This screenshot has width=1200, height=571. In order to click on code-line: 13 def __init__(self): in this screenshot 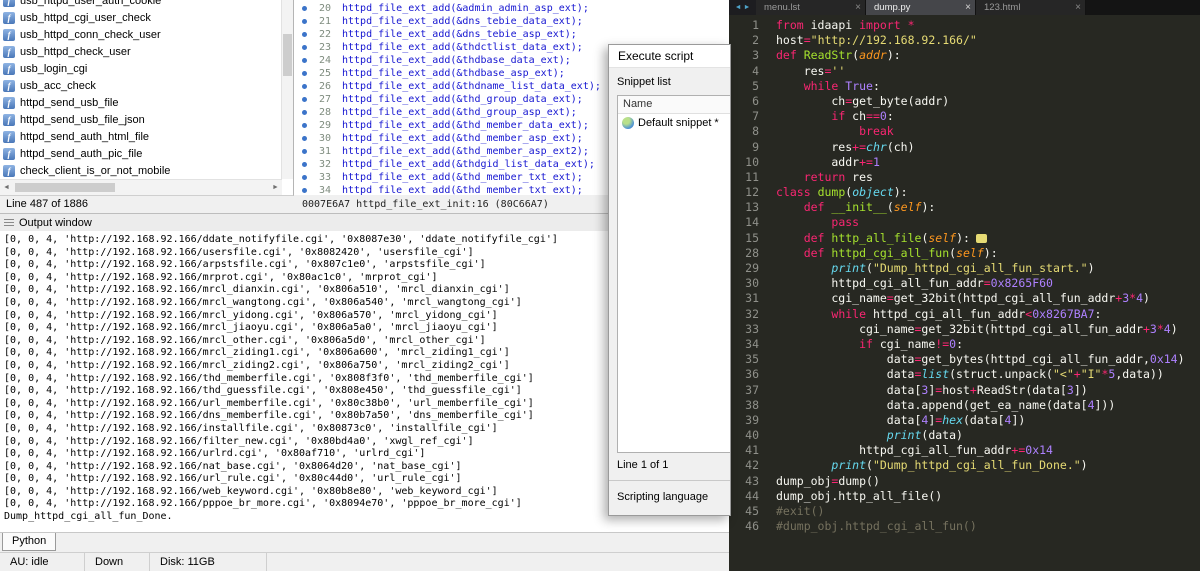, I will do `click(964, 207)`.